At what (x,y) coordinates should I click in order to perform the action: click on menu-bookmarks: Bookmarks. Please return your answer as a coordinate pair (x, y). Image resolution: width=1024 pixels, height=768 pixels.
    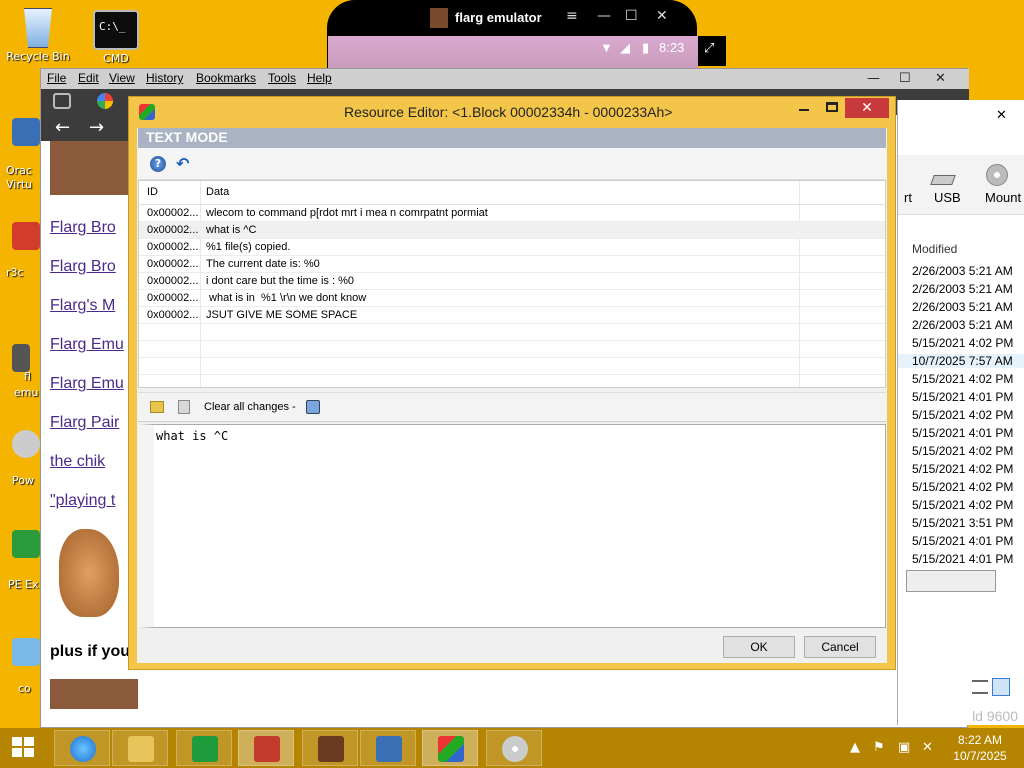
    Looking at the image, I should click on (226, 78).